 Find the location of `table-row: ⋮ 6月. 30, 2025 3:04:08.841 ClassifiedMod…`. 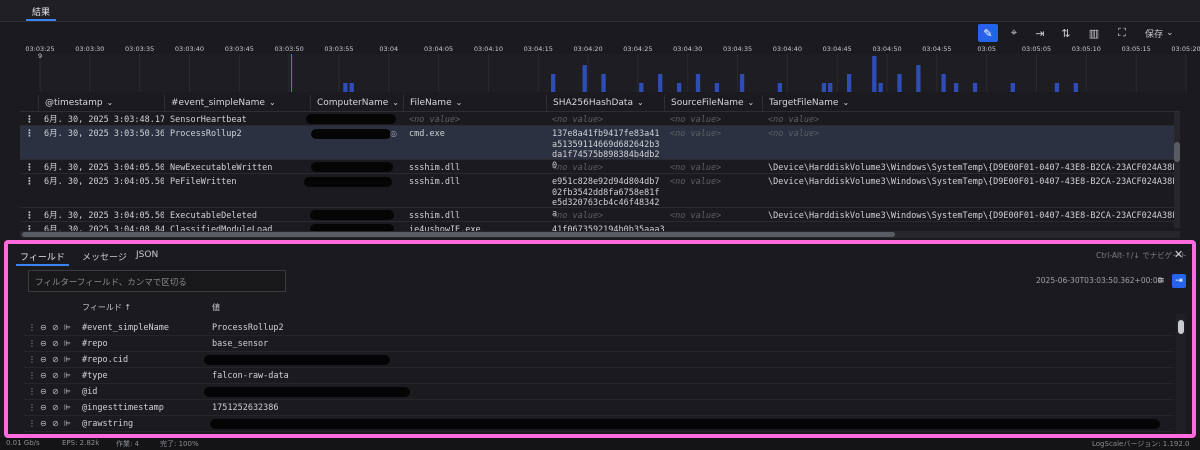

table-row: ⋮ 6月. 30, 2025 3:04:08.841 ClassifiedMod… is located at coordinates (600, 226).